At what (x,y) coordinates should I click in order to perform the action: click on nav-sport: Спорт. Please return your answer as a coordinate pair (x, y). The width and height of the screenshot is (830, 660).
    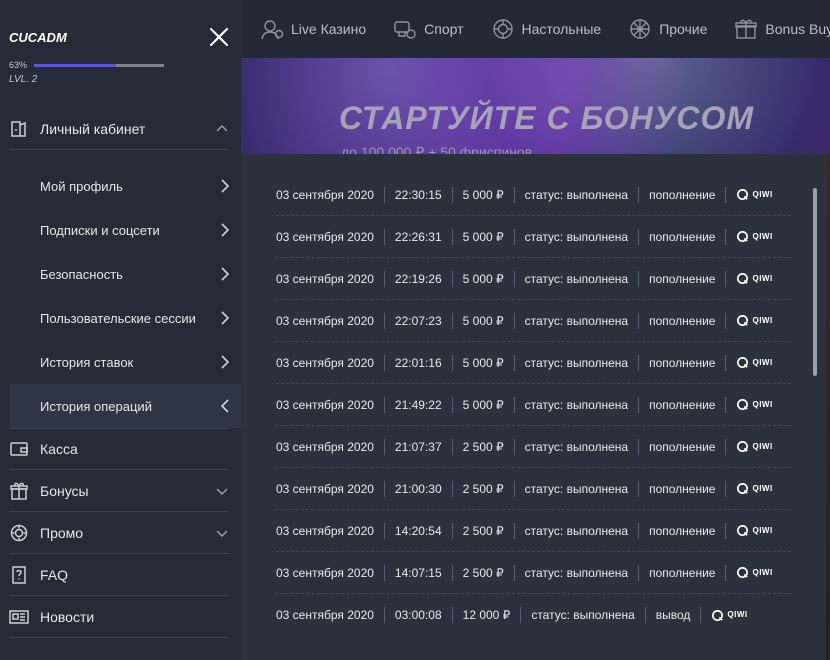
    Looking at the image, I should click on (428, 29).